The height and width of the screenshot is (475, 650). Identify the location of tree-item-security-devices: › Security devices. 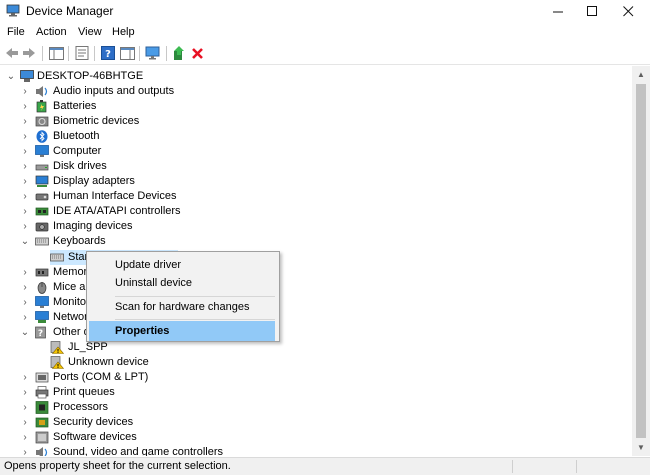
(150, 422).